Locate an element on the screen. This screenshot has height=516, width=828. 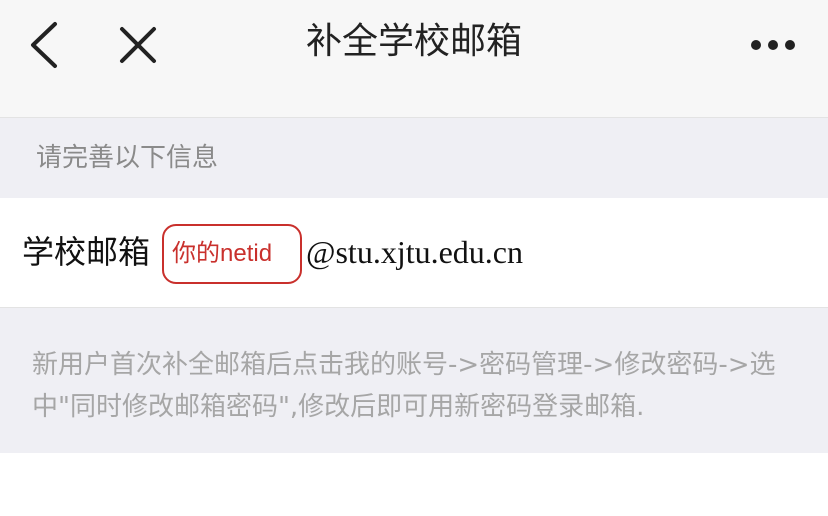
back-button is located at coordinates (44, 45).